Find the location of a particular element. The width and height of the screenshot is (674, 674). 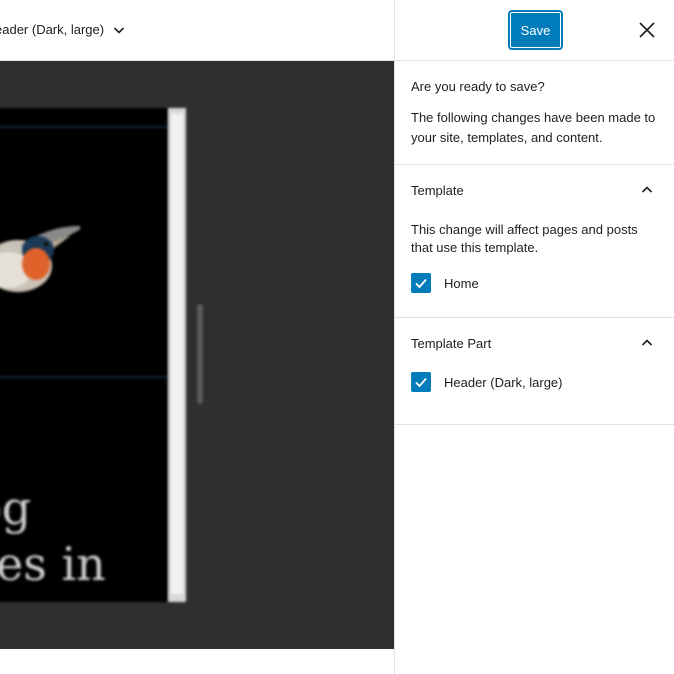

chevron-down-icon is located at coordinates (119, 30).